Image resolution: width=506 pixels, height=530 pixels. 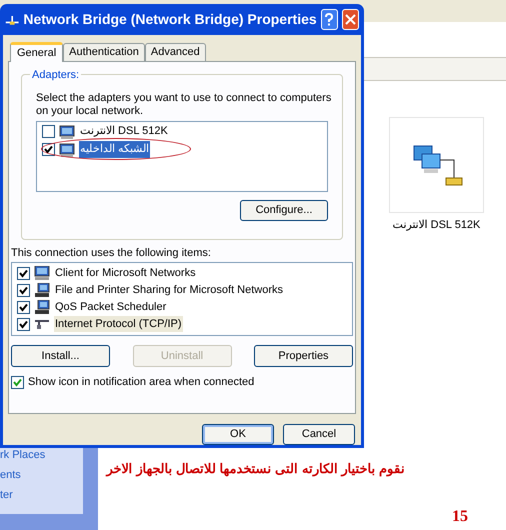 I want to click on help-icon, so click(x=329, y=19).